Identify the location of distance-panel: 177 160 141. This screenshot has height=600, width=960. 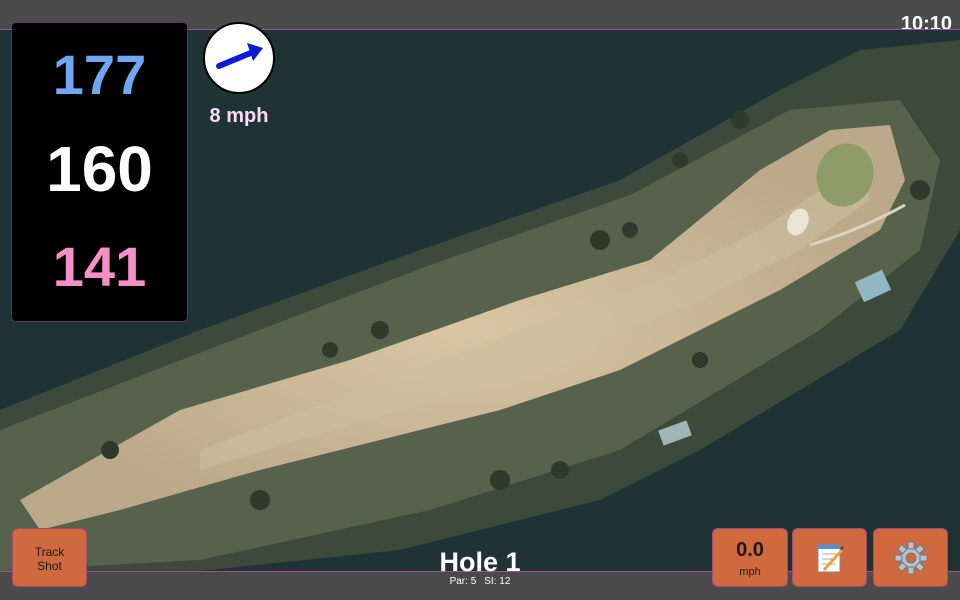
(99, 172).